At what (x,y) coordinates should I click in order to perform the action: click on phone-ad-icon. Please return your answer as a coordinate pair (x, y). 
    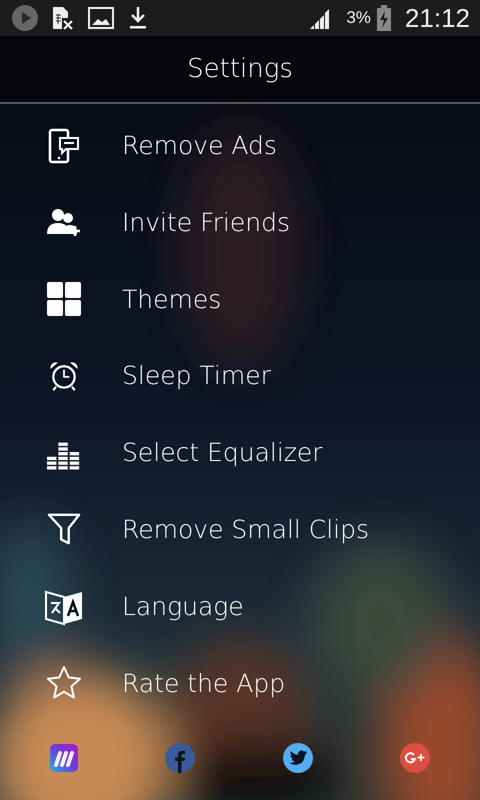
    Looking at the image, I should click on (64, 146).